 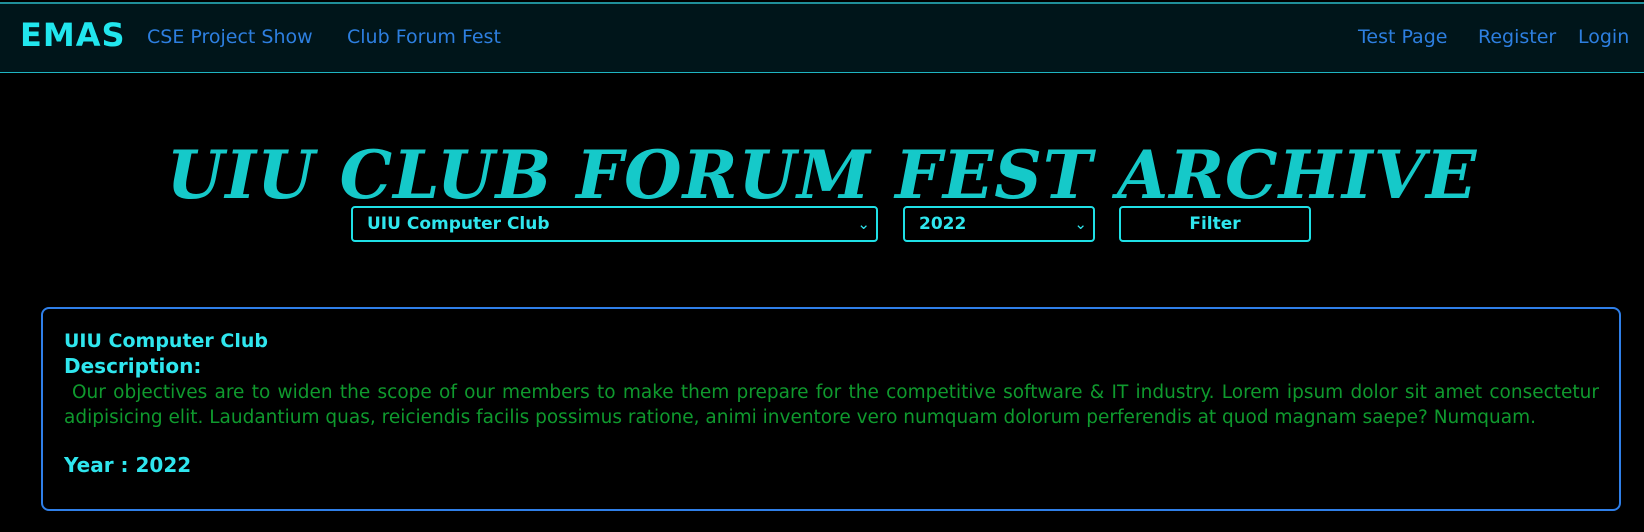 What do you see at coordinates (73, 35) in the screenshot?
I see `brand-logo: EMAS` at bounding box center [73, 35].